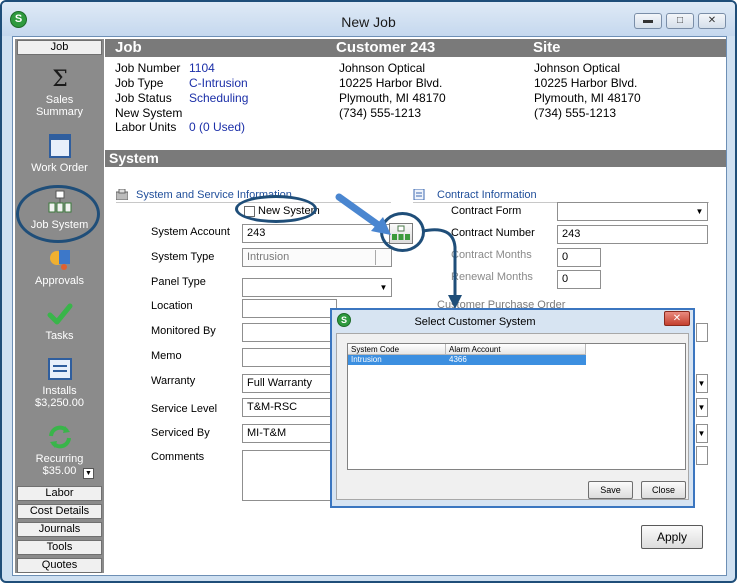 The width and height of the screenshot is (737, 583). Describe the element at coordinates (149, 113) in the screenshot. I see `new-system-info-label: New System` at that location.